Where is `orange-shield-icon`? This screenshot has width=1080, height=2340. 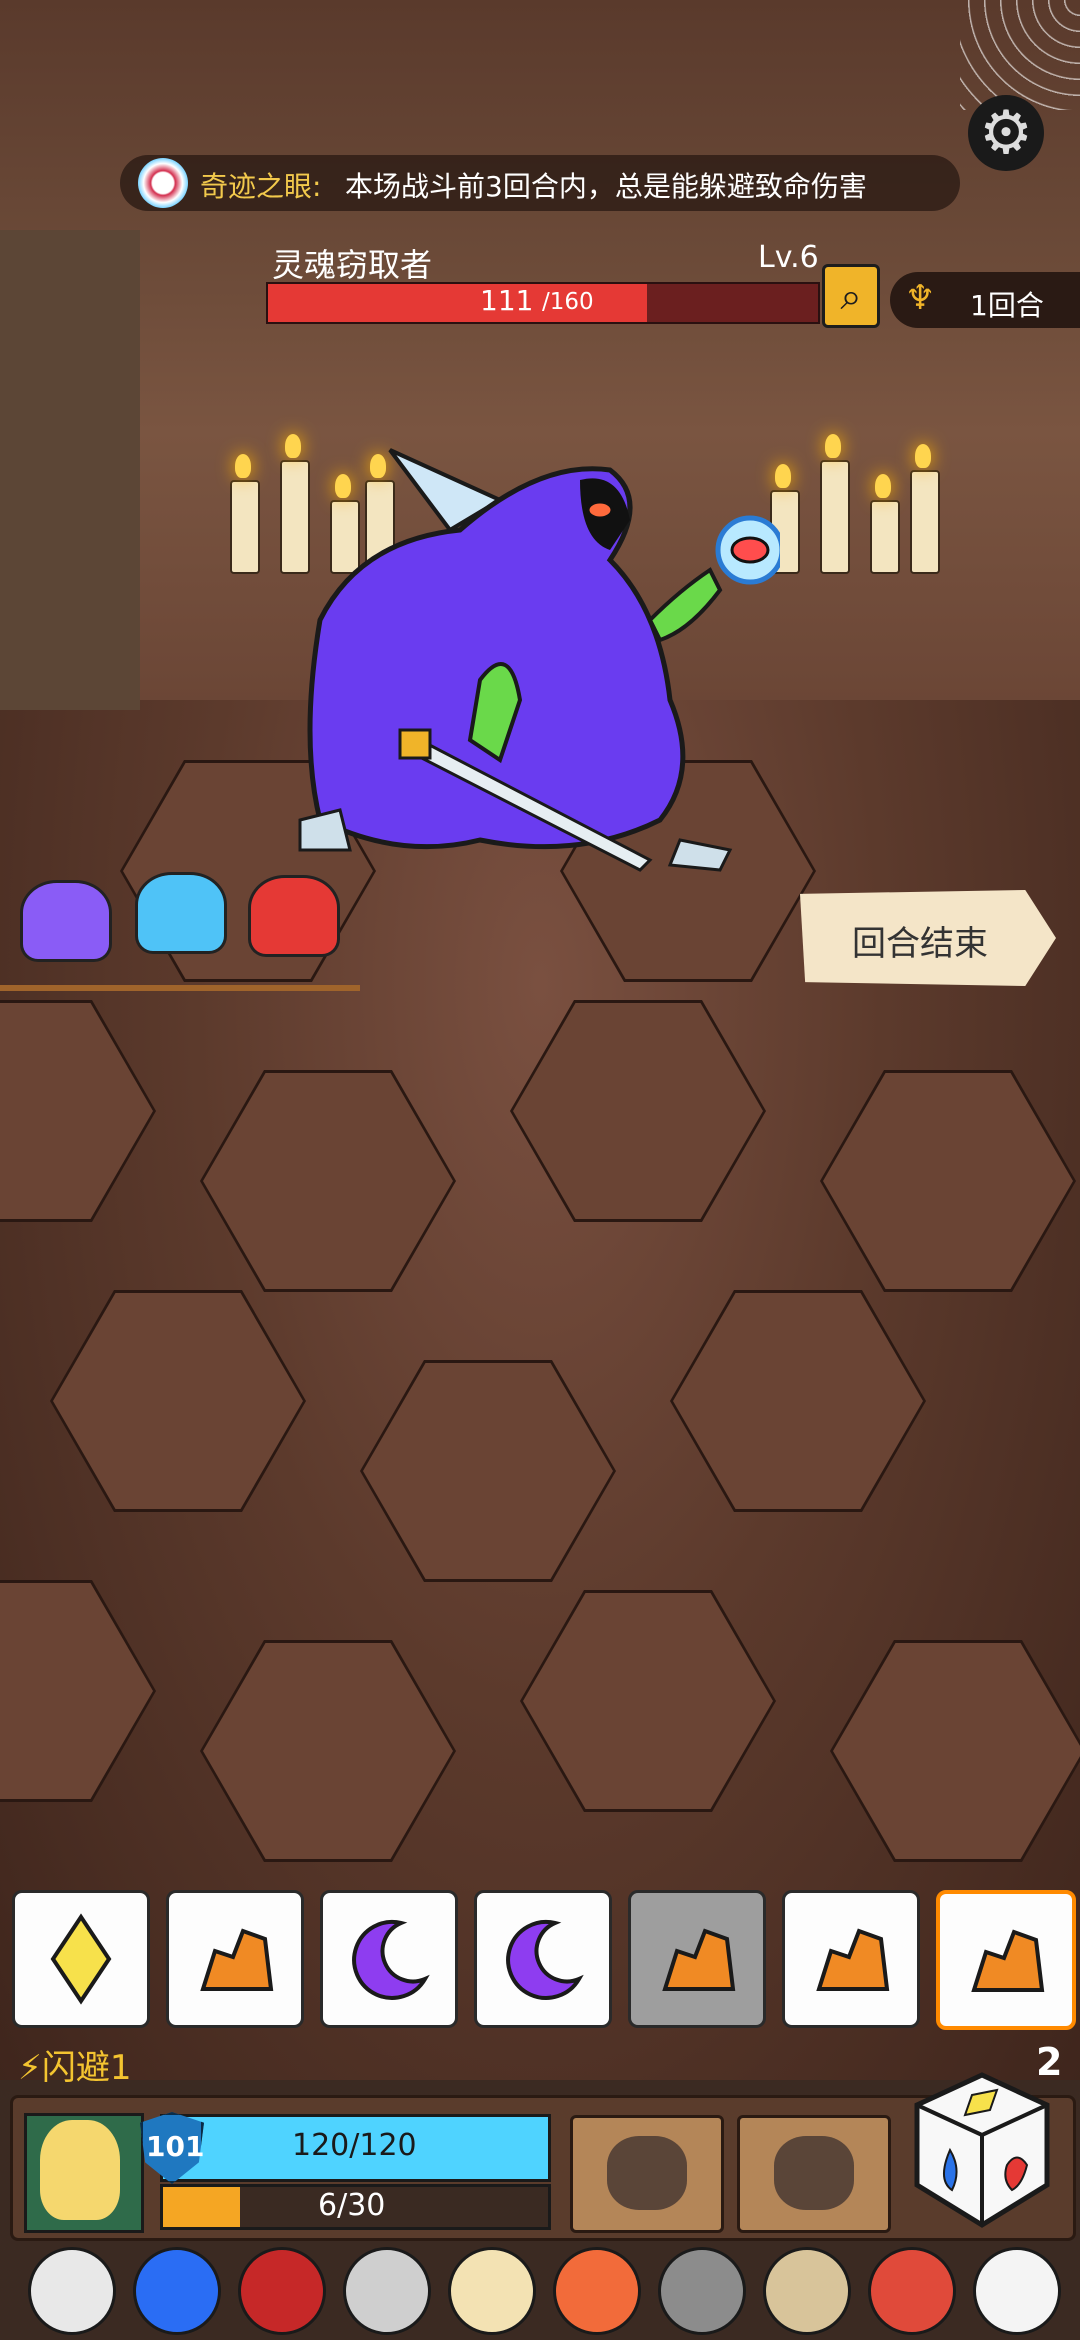
orange-shield-icon is located at coordinates (597, 2291).